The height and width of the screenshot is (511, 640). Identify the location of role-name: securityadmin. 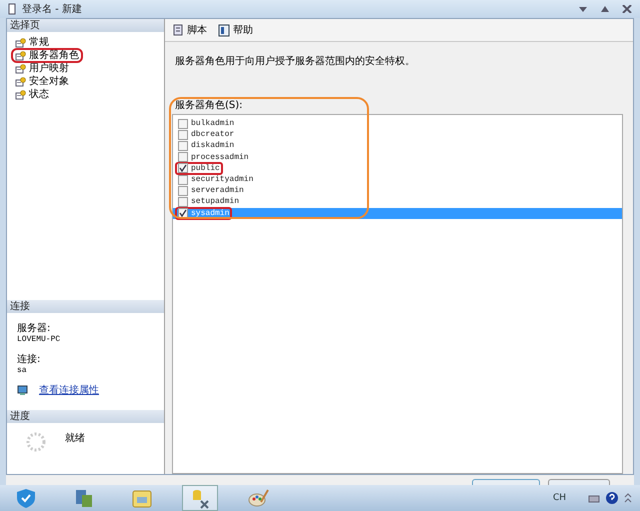
(222, 179).